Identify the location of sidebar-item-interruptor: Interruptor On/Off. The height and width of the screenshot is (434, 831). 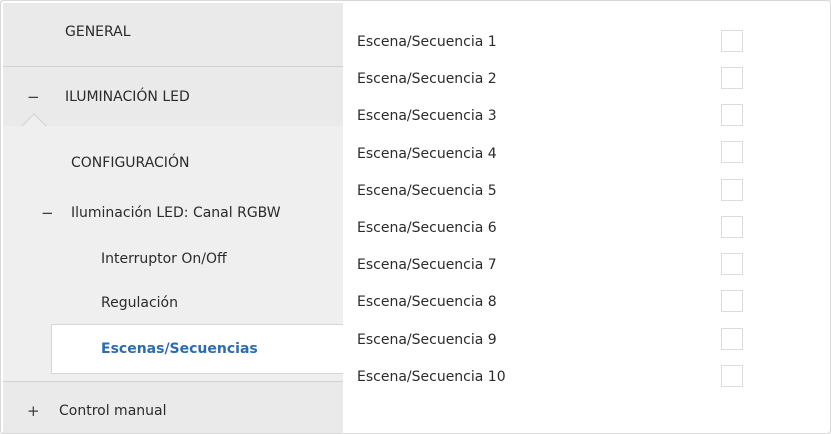
(173, 259).